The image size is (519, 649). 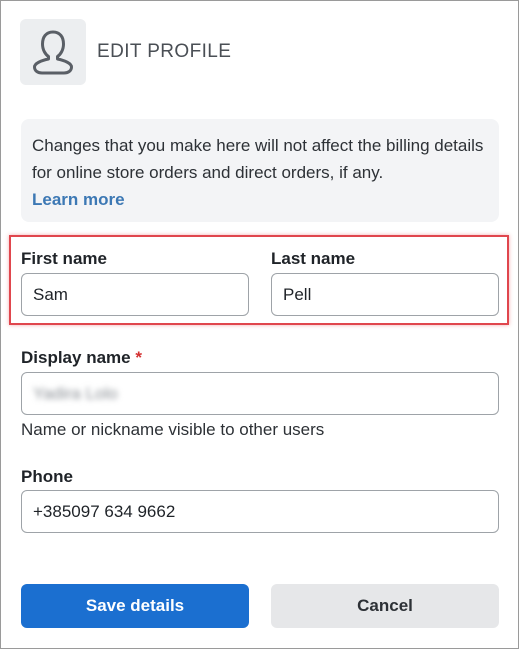 I want to click on first-name-label: First name, so click(x=64, y=258).